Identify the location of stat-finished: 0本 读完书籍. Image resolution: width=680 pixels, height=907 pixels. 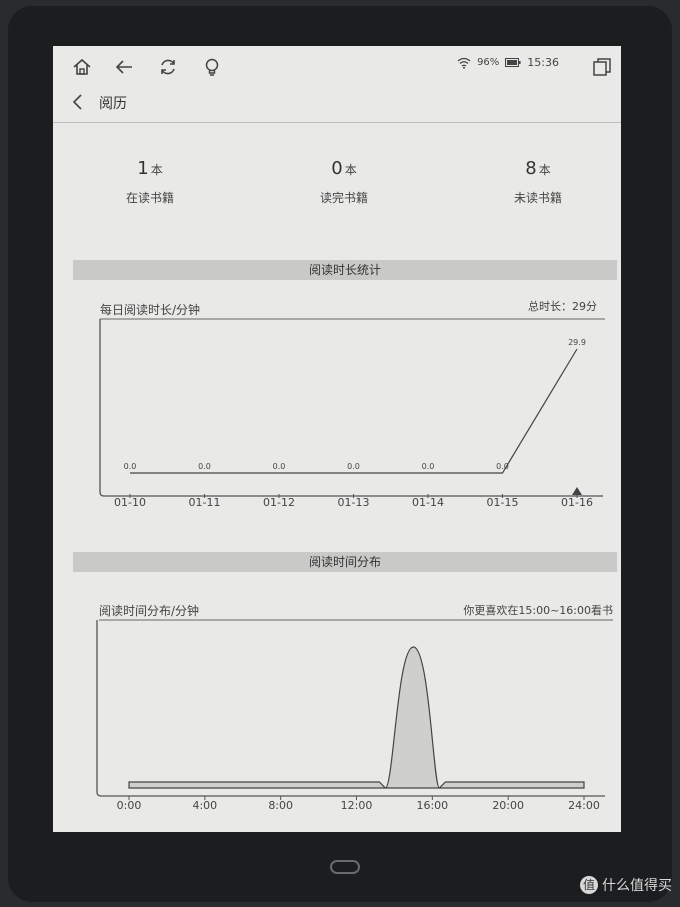
(344, 182).